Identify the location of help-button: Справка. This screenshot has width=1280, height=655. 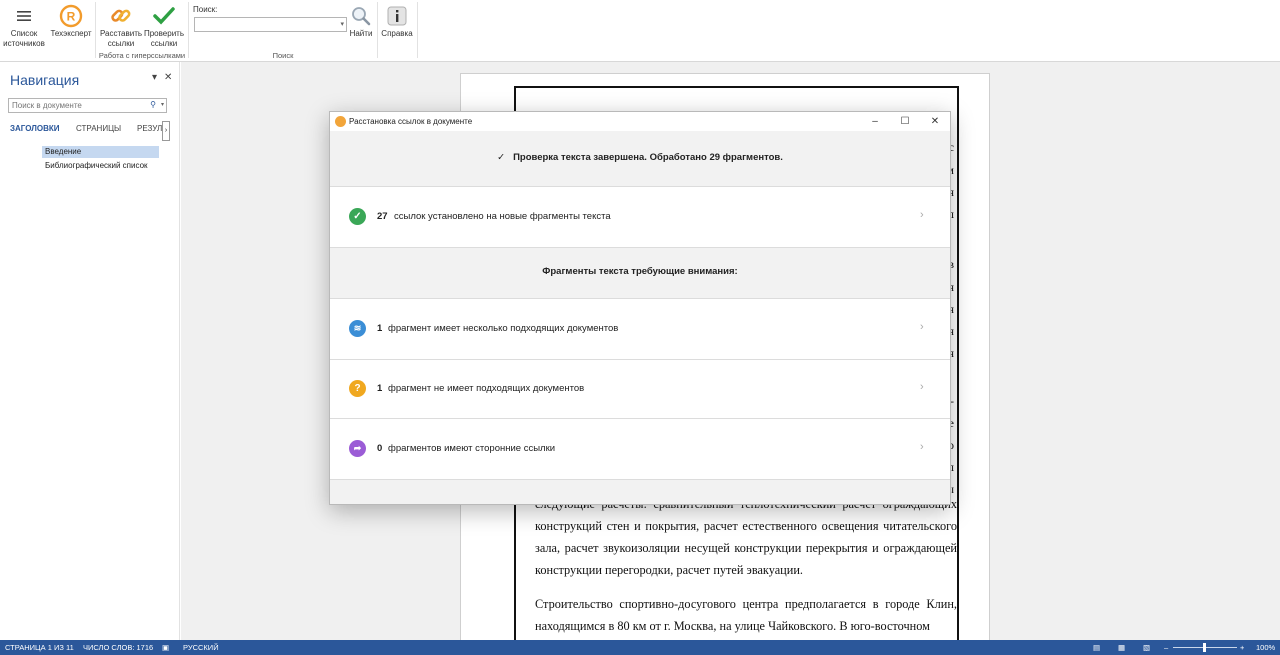
(397, 21).